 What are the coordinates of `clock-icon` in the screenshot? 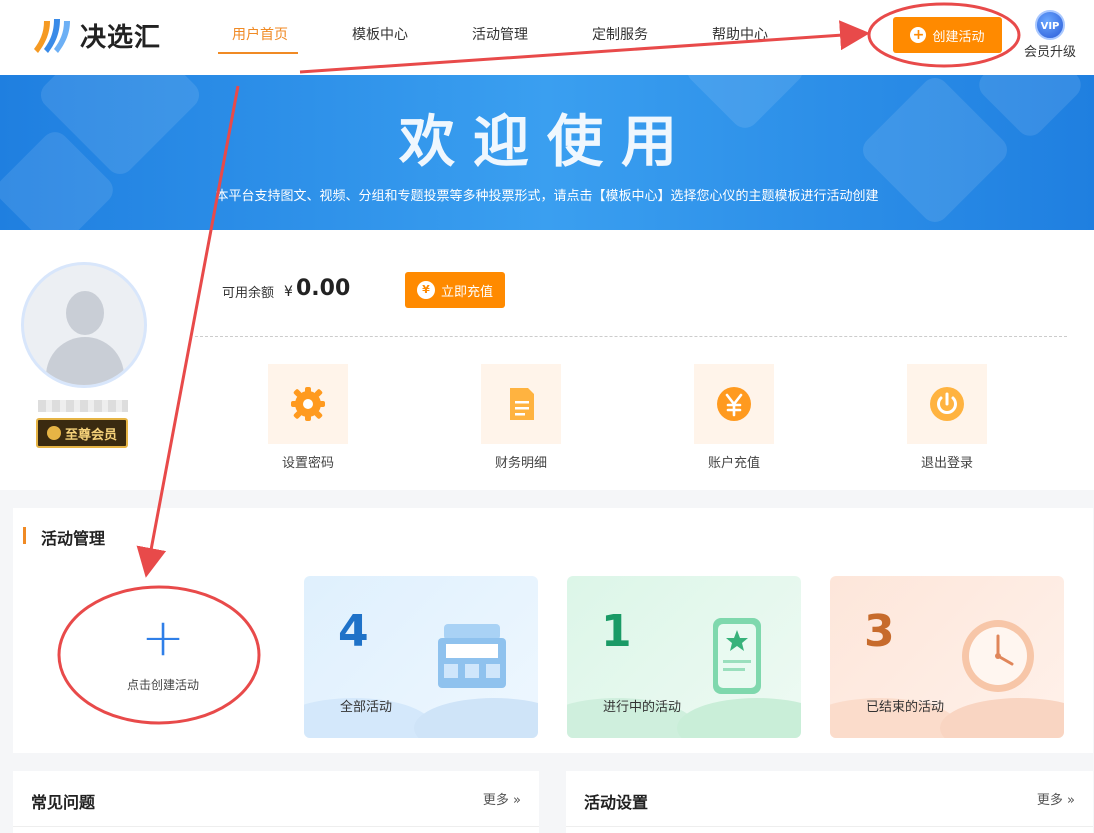 It's located at (998, 656).